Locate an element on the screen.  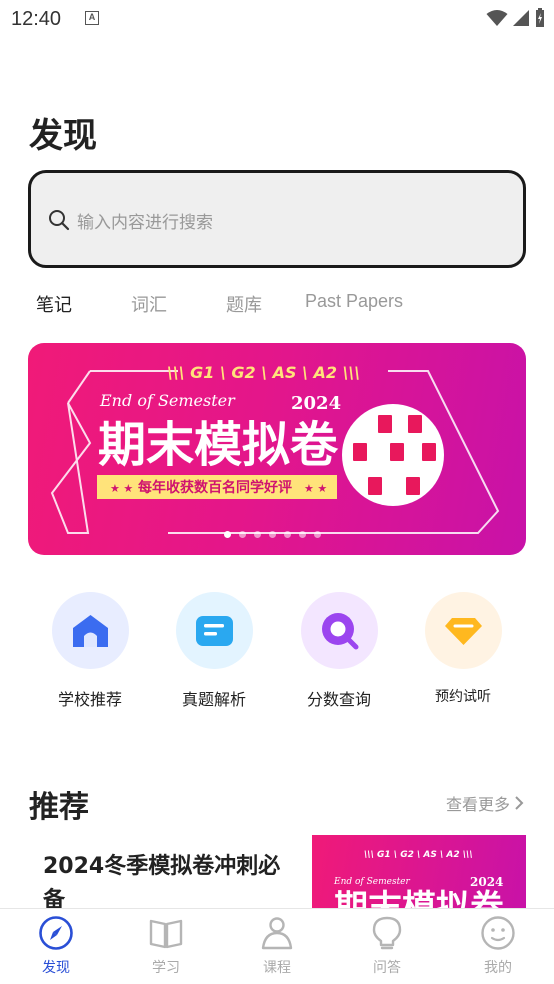
banner-stars-right: ★ ★ is located at coordinates (315, 488).